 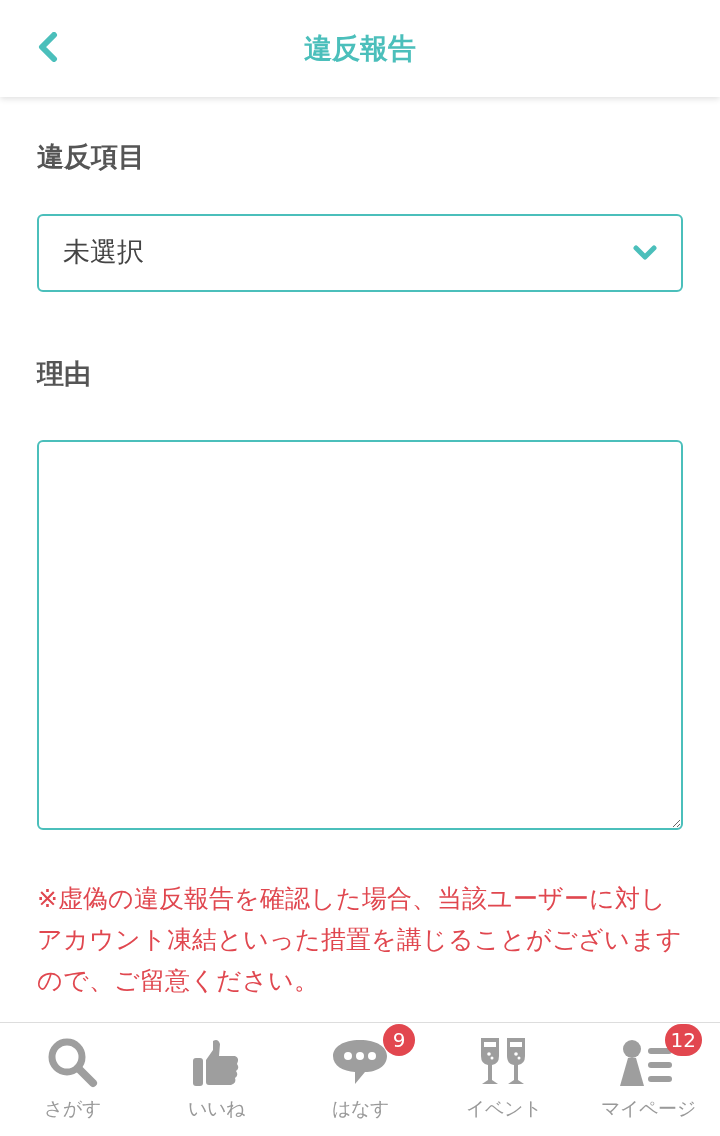 What do you see at coordinates (360, 48) in the screenshot?
I see `page-title: 違反報告` at bounding box center [360, 48].